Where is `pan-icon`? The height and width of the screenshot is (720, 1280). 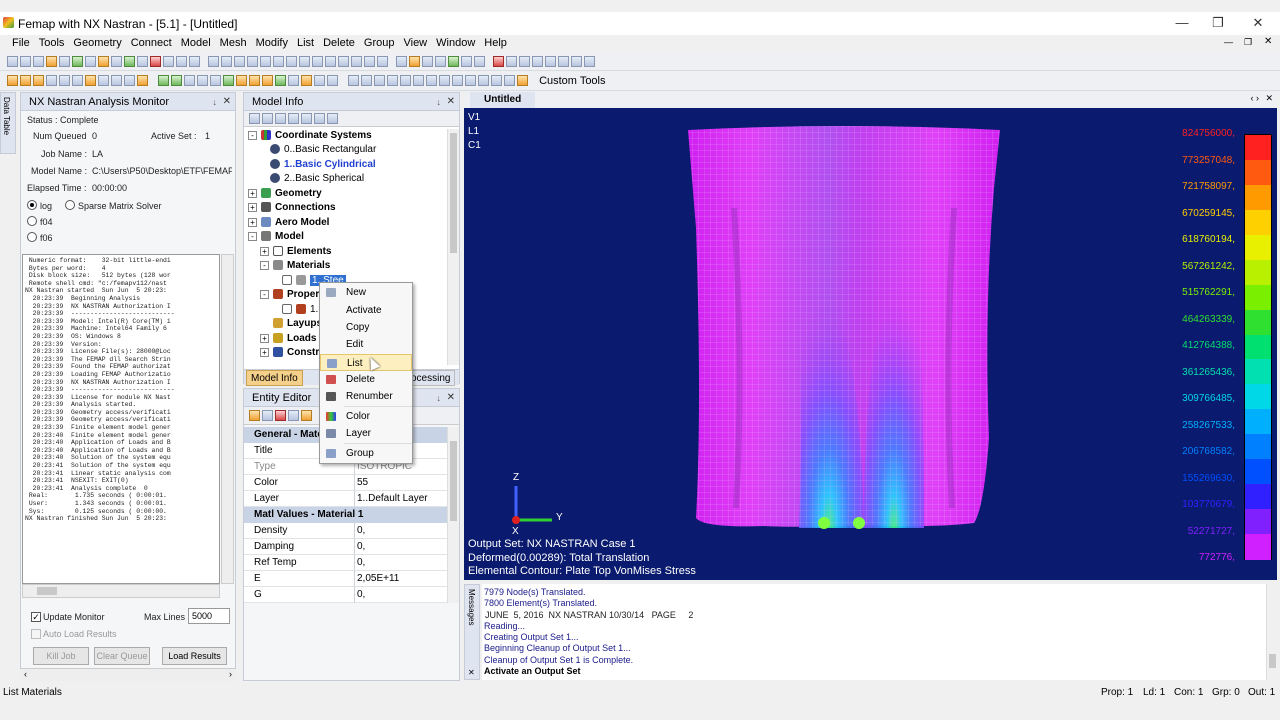 pan-icon is located at coordinates (278, 61).